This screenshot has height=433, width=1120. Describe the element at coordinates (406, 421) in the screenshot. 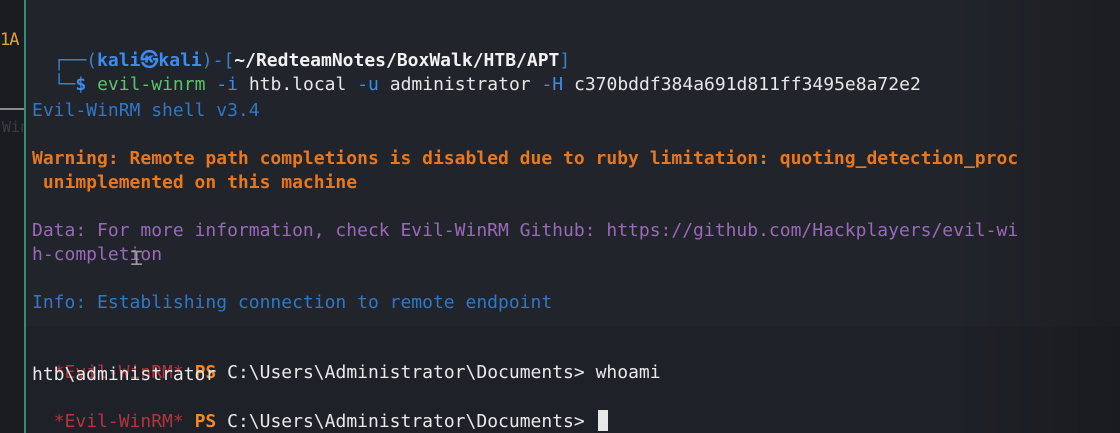

I see `ps-path-2: C:\Users\Administrator\Documents>` at that location.